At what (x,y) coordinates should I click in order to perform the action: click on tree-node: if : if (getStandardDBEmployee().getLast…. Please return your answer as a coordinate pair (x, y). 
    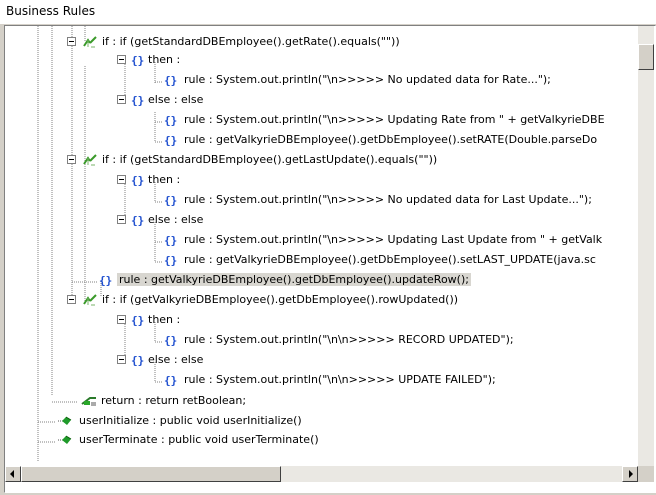
    Looking at the image, I should click on (253, 160).